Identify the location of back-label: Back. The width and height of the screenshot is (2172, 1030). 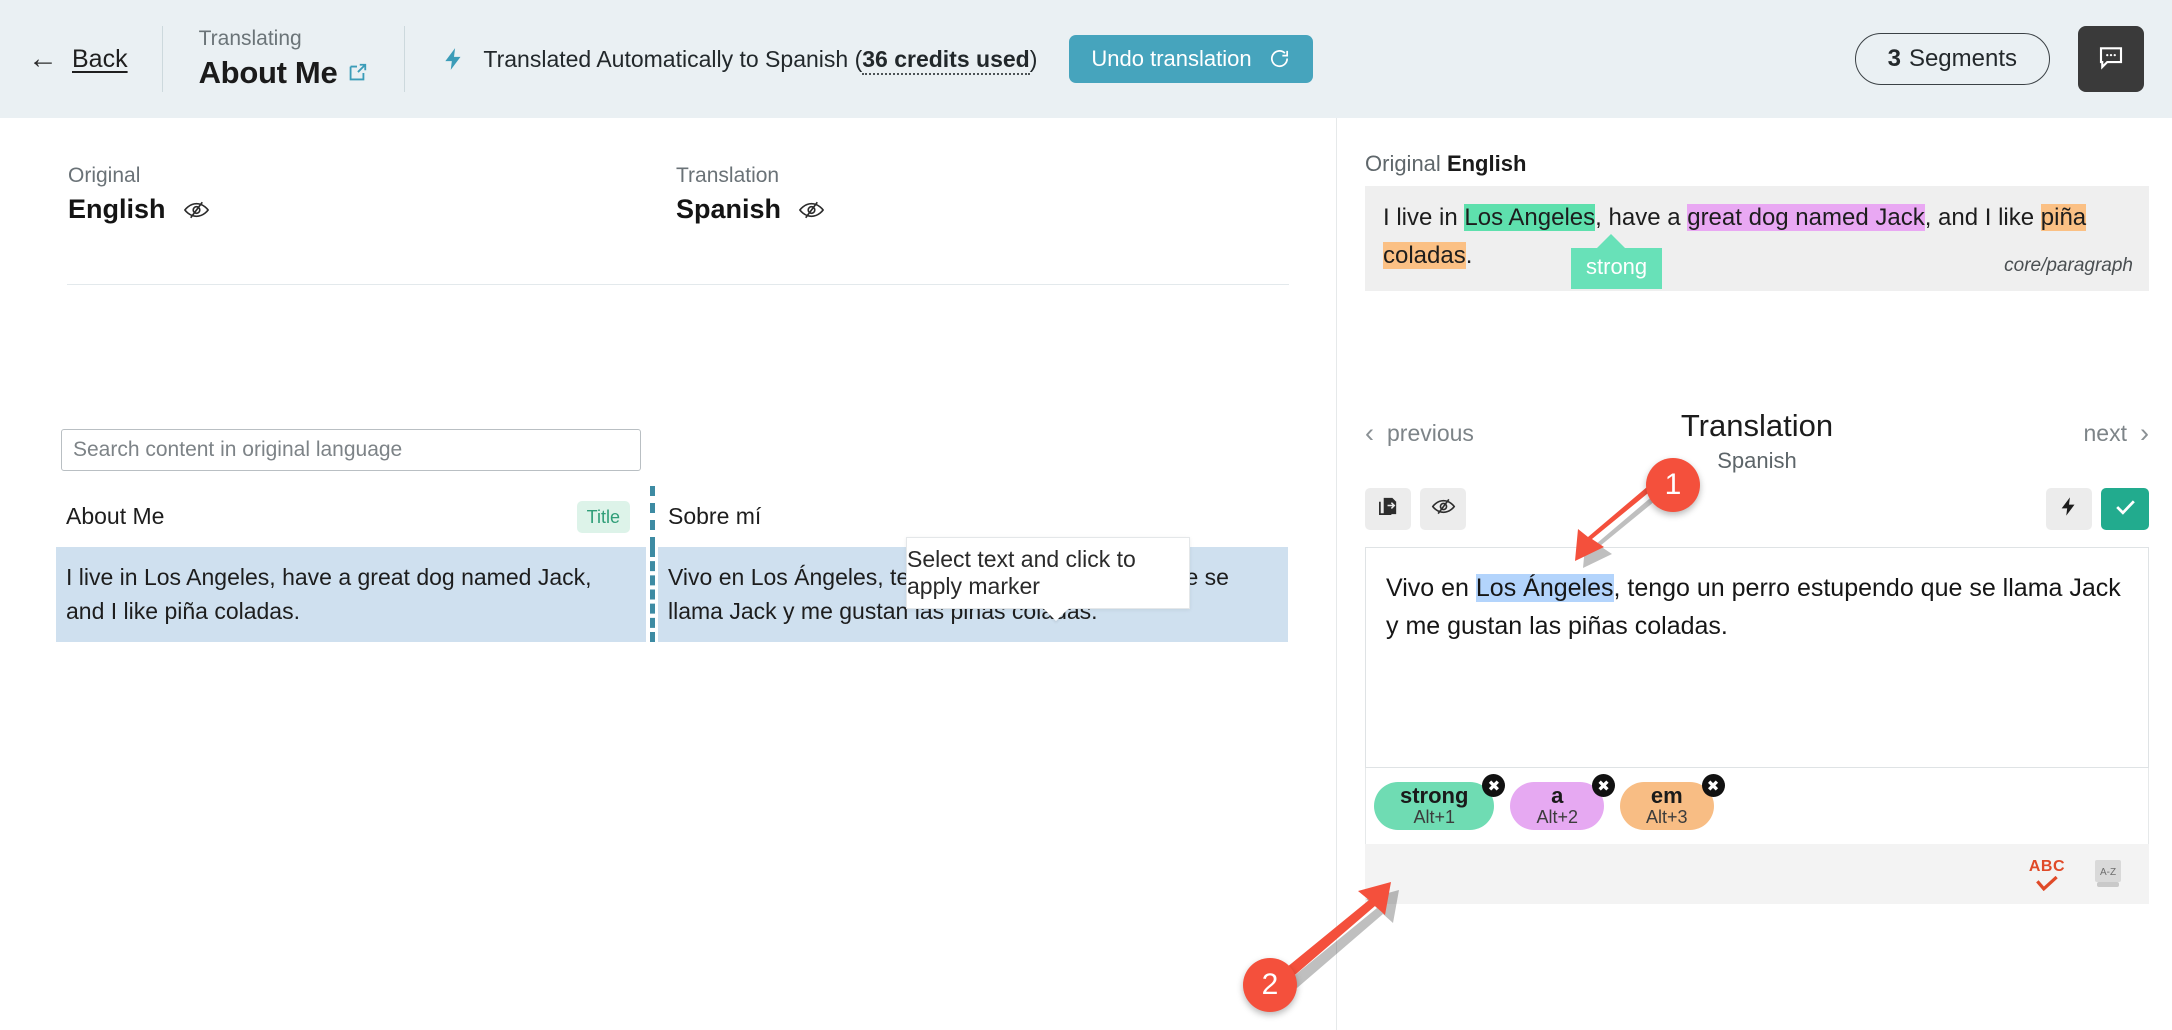
(100, 59).